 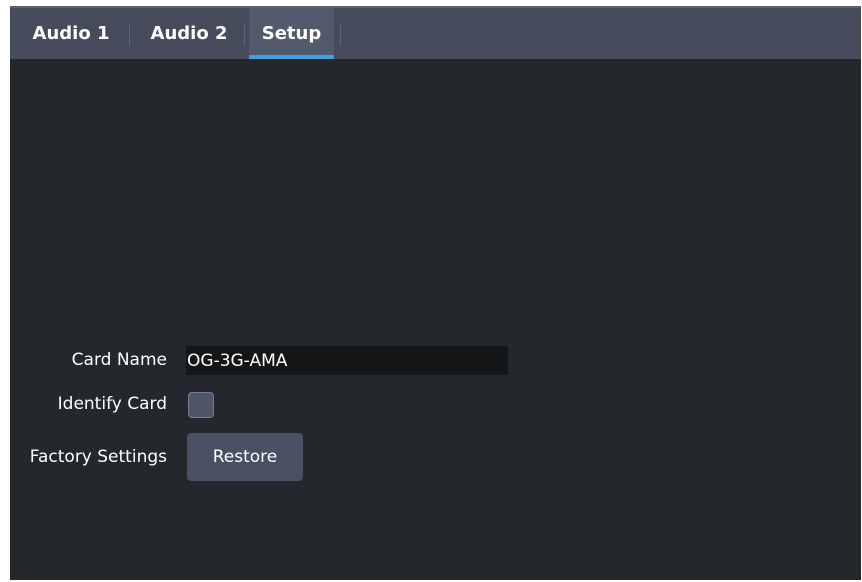 I want to click on tab-audio-1: Audio 1, so click(x=71, y=33).